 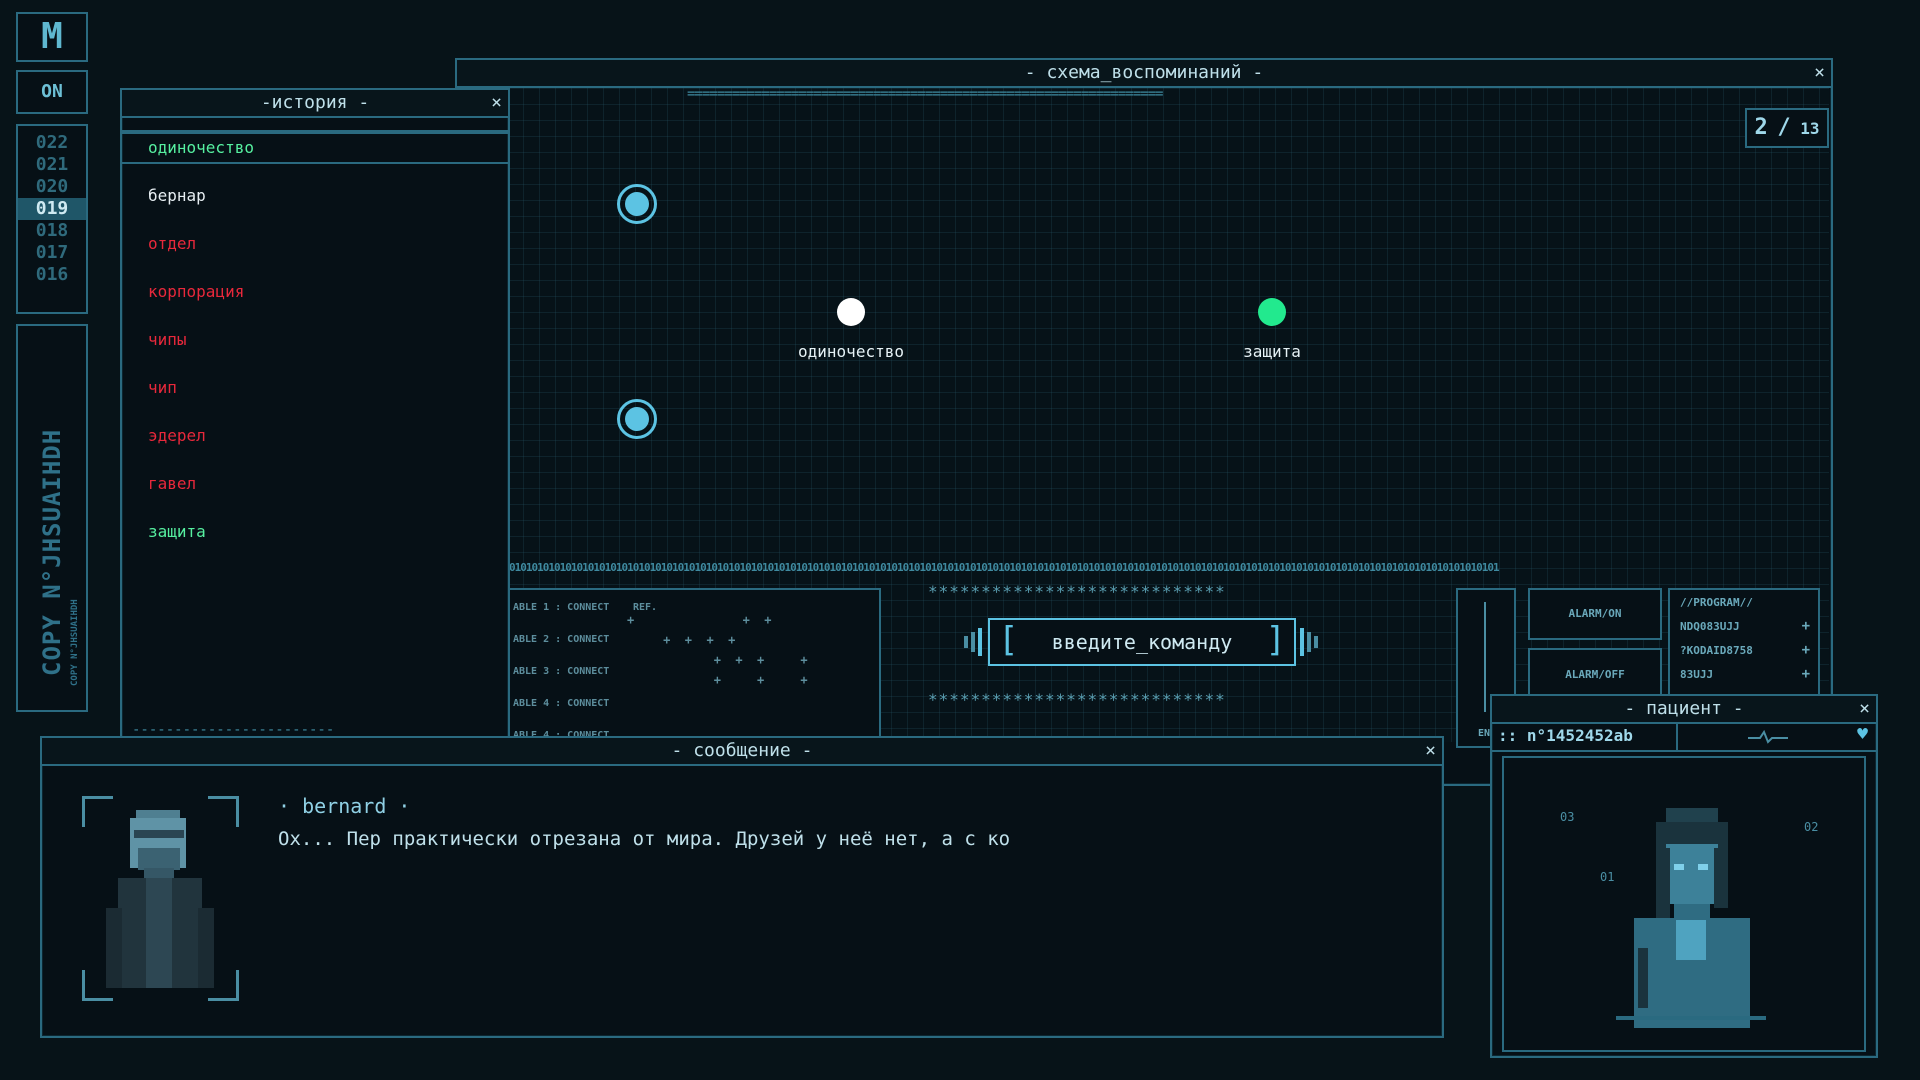 What do you see at coordinates (52, 209) in the screenshot?
I see `session-number-019-selected: 019` at bounding box center [52, 209].